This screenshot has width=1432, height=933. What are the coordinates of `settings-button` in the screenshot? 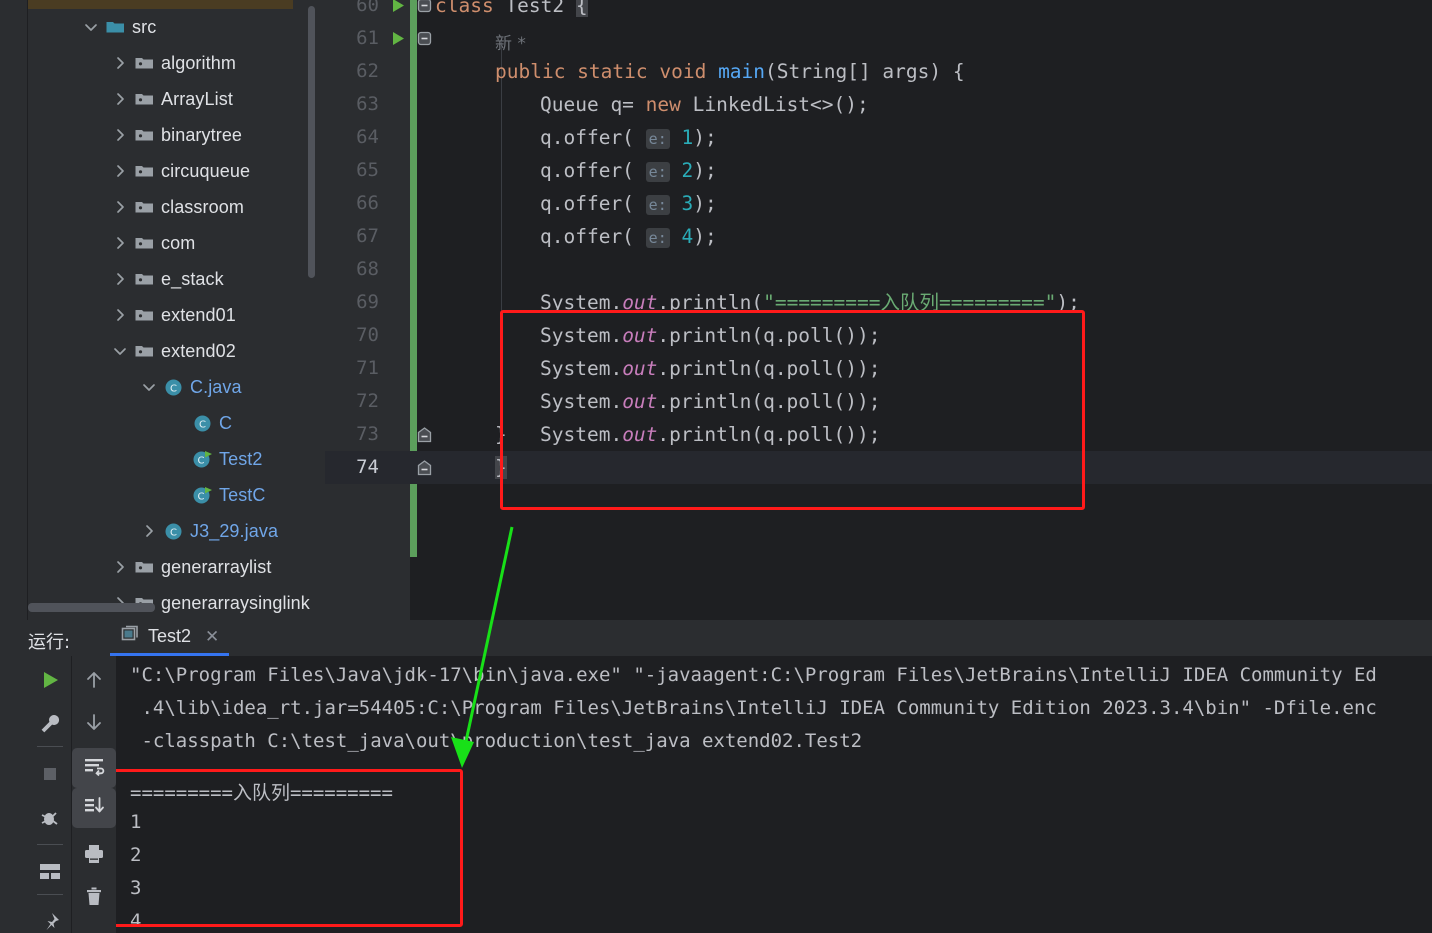 It's located at (50, 726).